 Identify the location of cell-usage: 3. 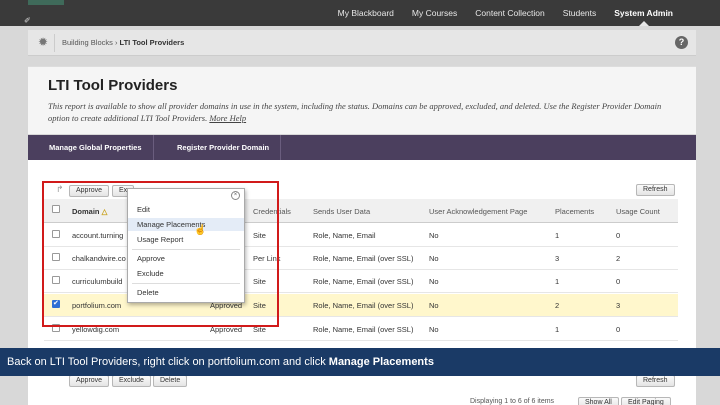
(618, 305).